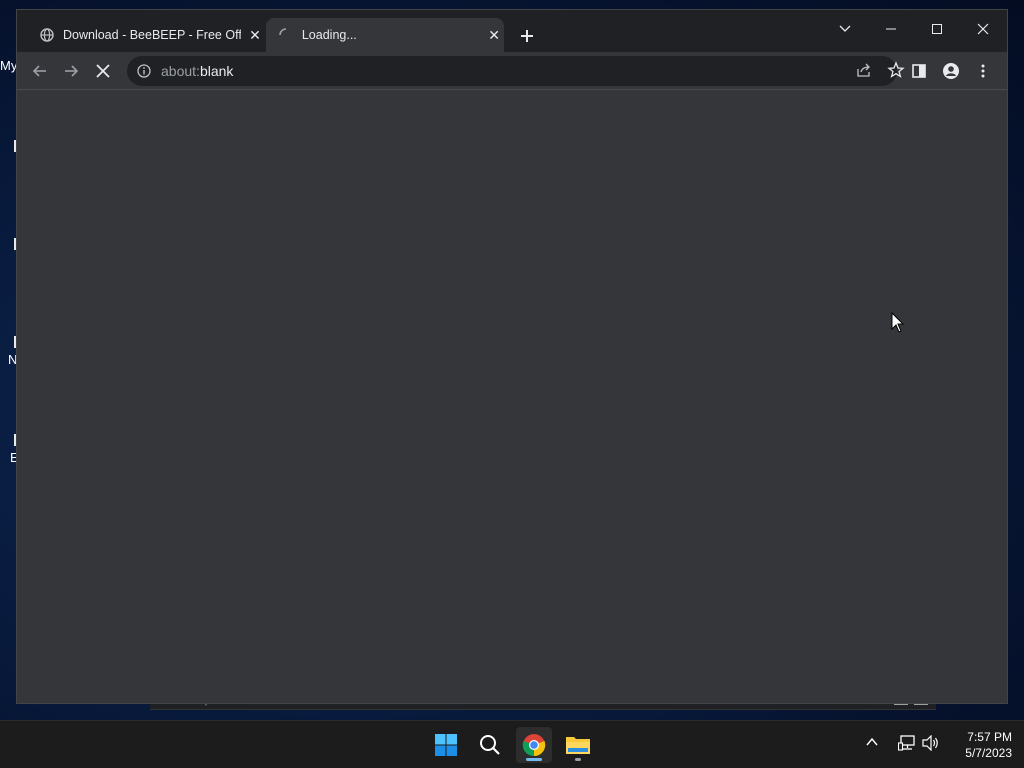 The height and width of the screenshot is (768, 1024). I want to click on close-window-button, so click(983, 29).